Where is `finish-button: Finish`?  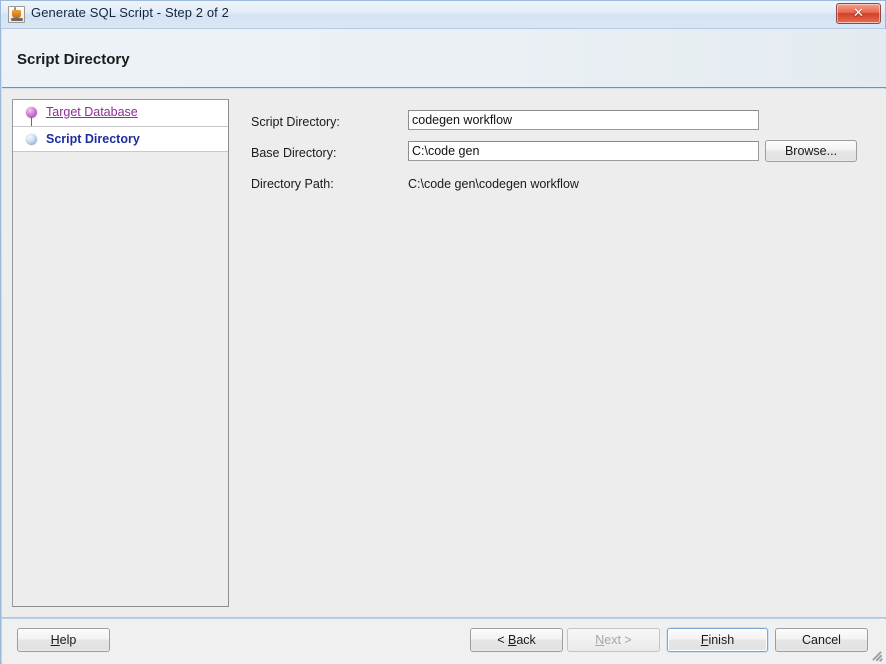
finish-button: Finish is located at coordinates (717, 640).